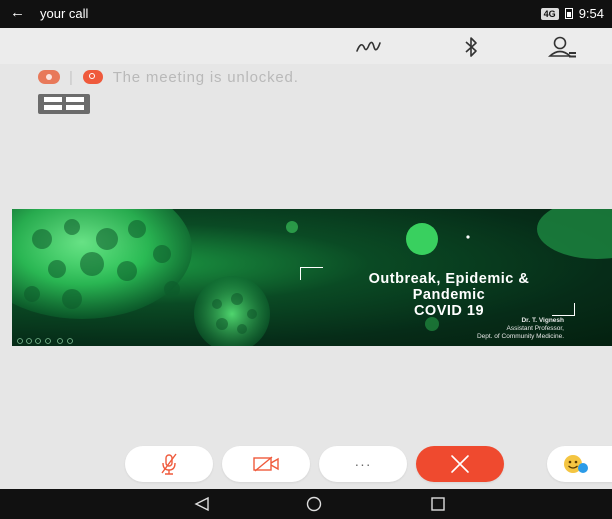  What do you see at coordinates (205, 77) in the screenshot?
I see `notice-text: The meeting is unlocked.` at bounding box center [205, 77].